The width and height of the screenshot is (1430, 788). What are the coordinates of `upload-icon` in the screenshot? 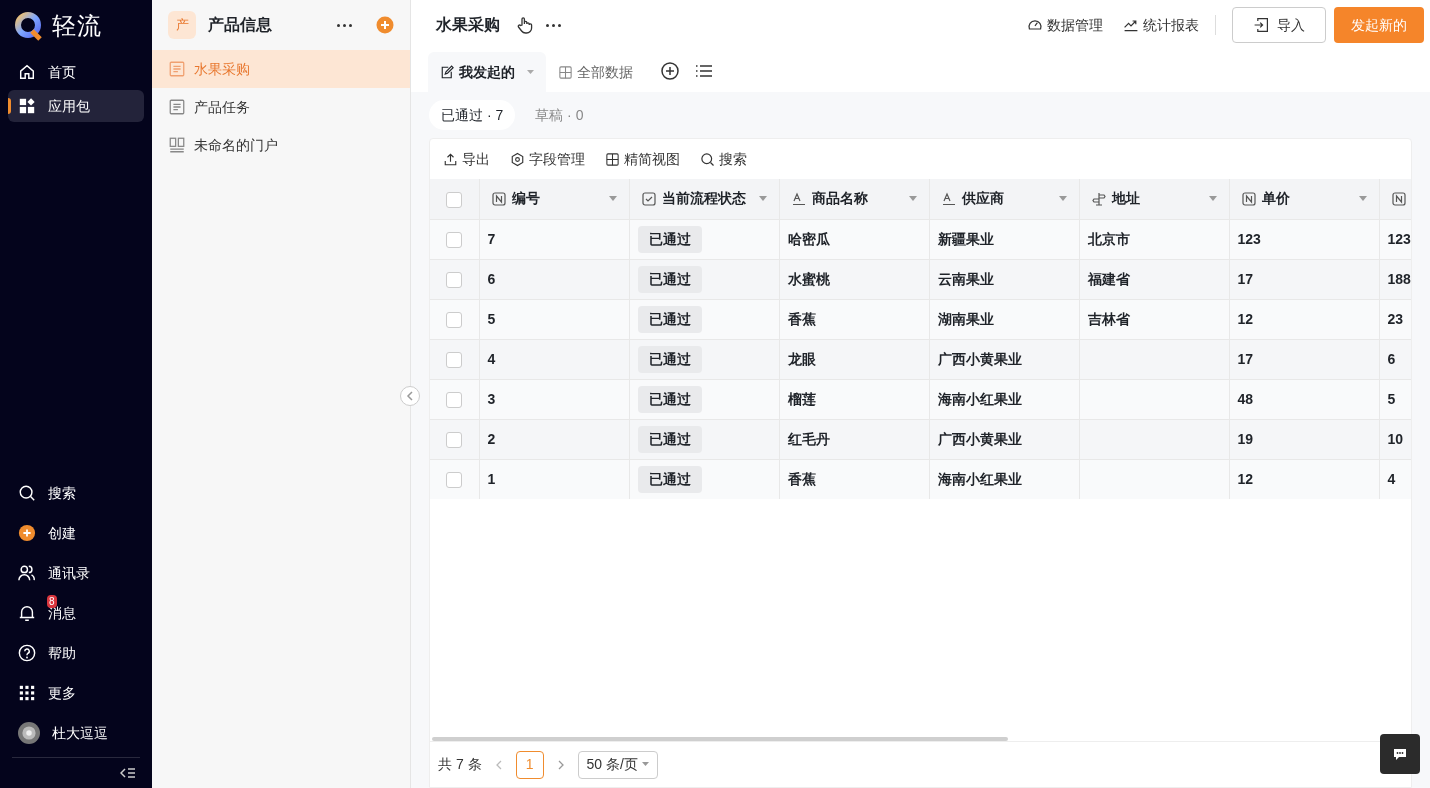 It's located at (450, 159).